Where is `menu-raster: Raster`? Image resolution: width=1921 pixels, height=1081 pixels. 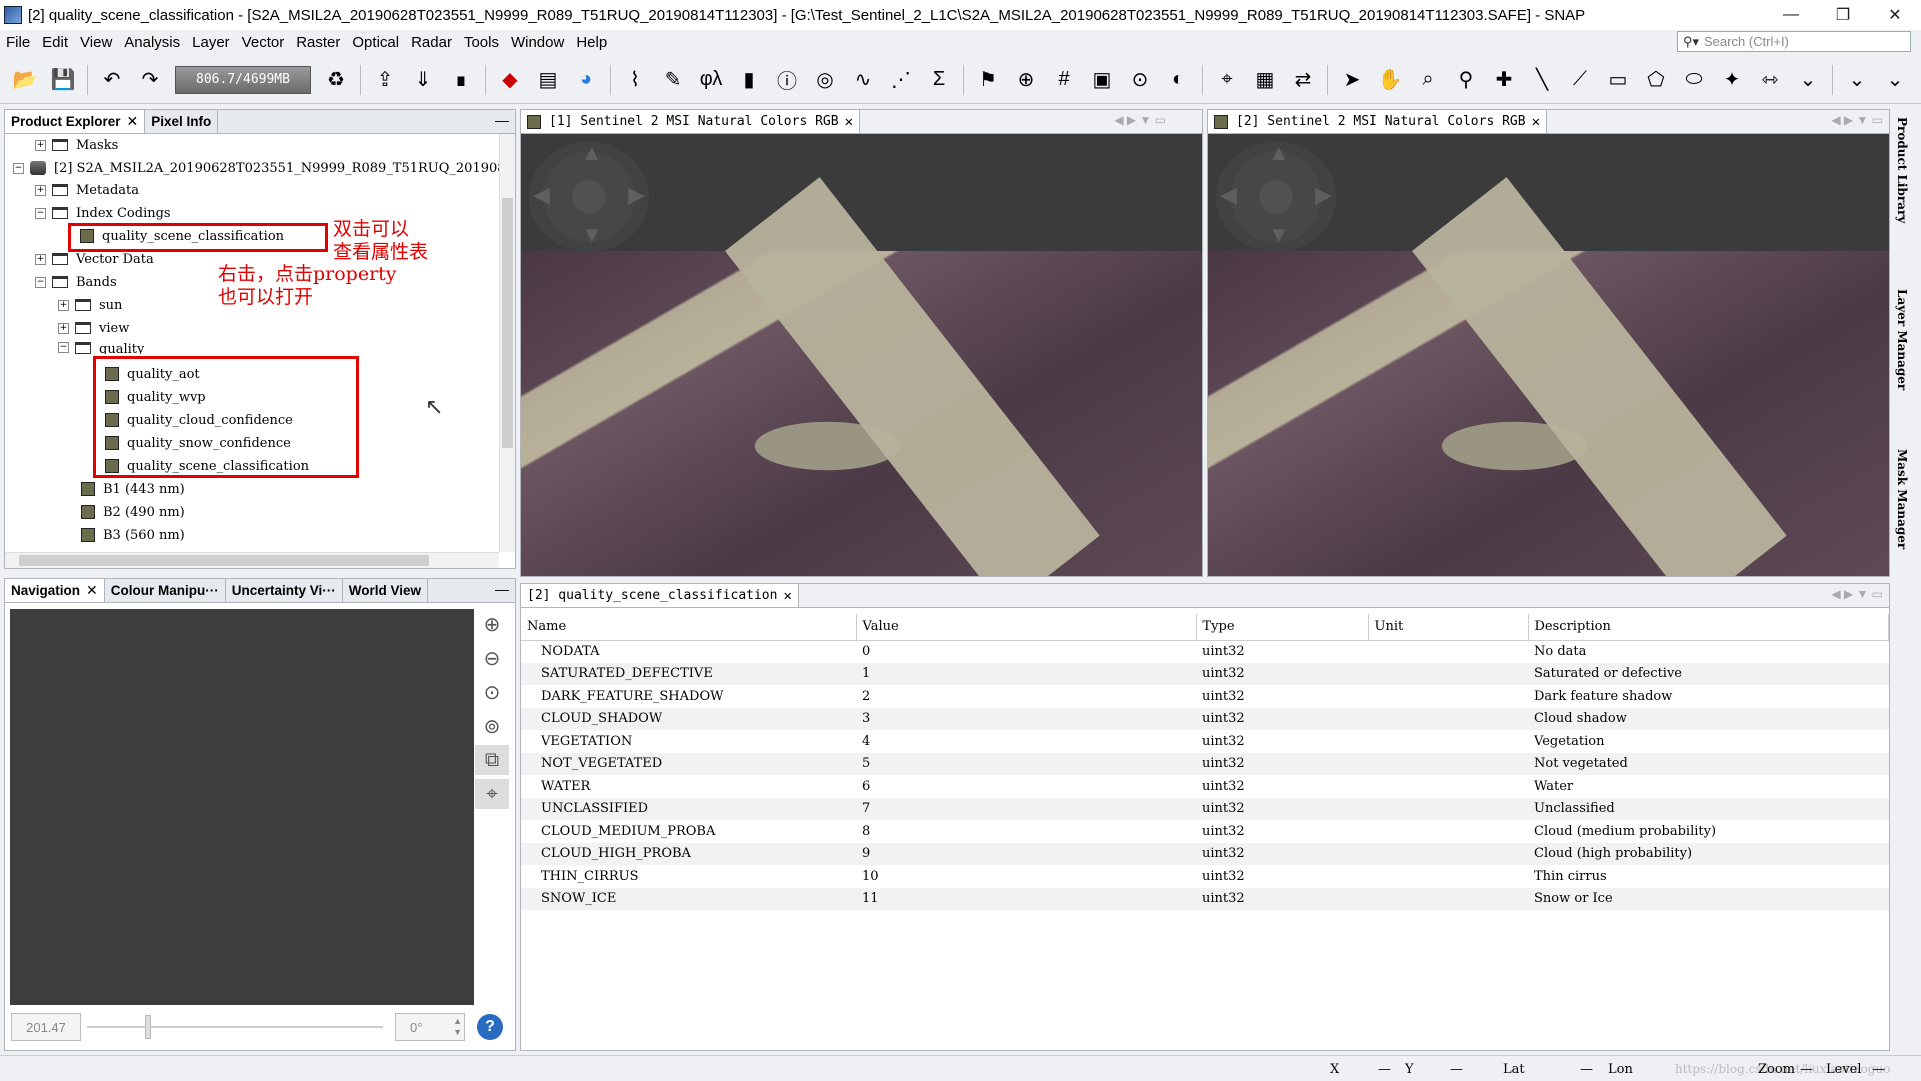 menu-raster: Raster is located at coordinates (318, 42).